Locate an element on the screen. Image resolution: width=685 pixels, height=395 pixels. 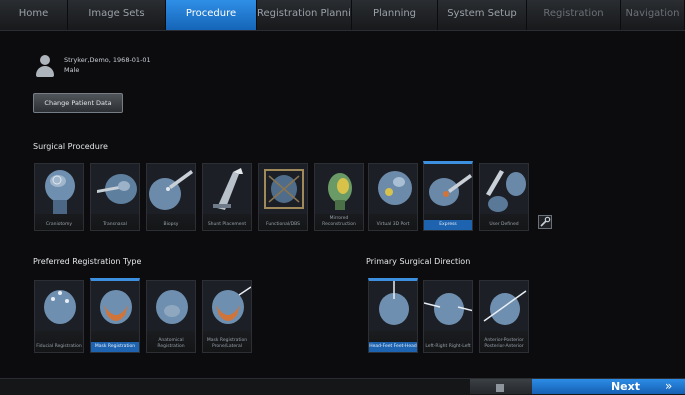
direction-card-head-feet: Head-Feet Feet-Head is located at coordinates (393, 315).